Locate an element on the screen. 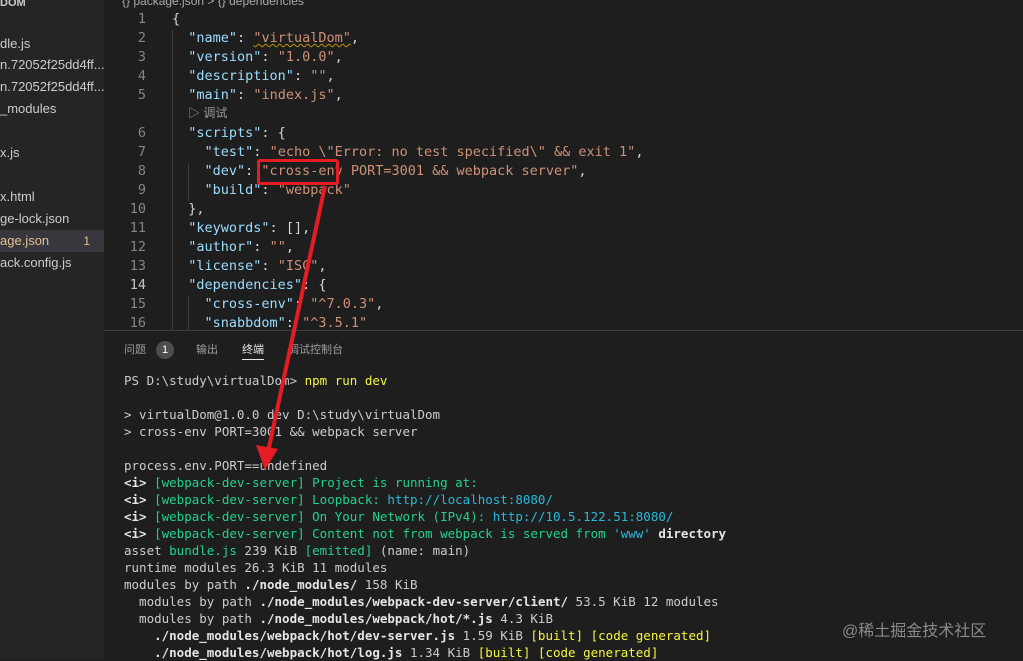  json-key: "main" is located at coordinates (213, 95).